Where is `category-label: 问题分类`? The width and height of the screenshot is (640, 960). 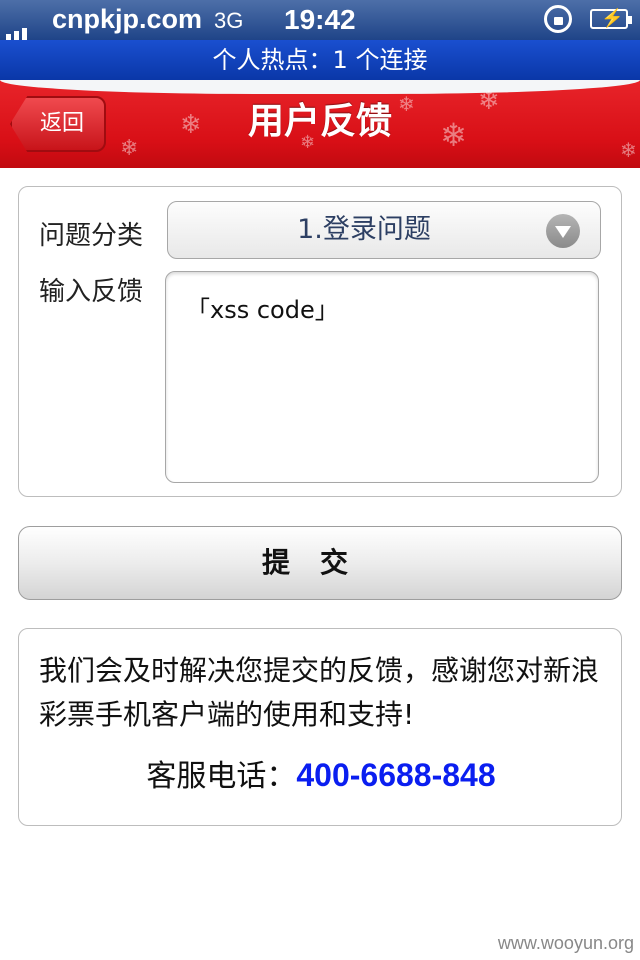 category-label: 问题分类 is located at coordinates (91, 236).